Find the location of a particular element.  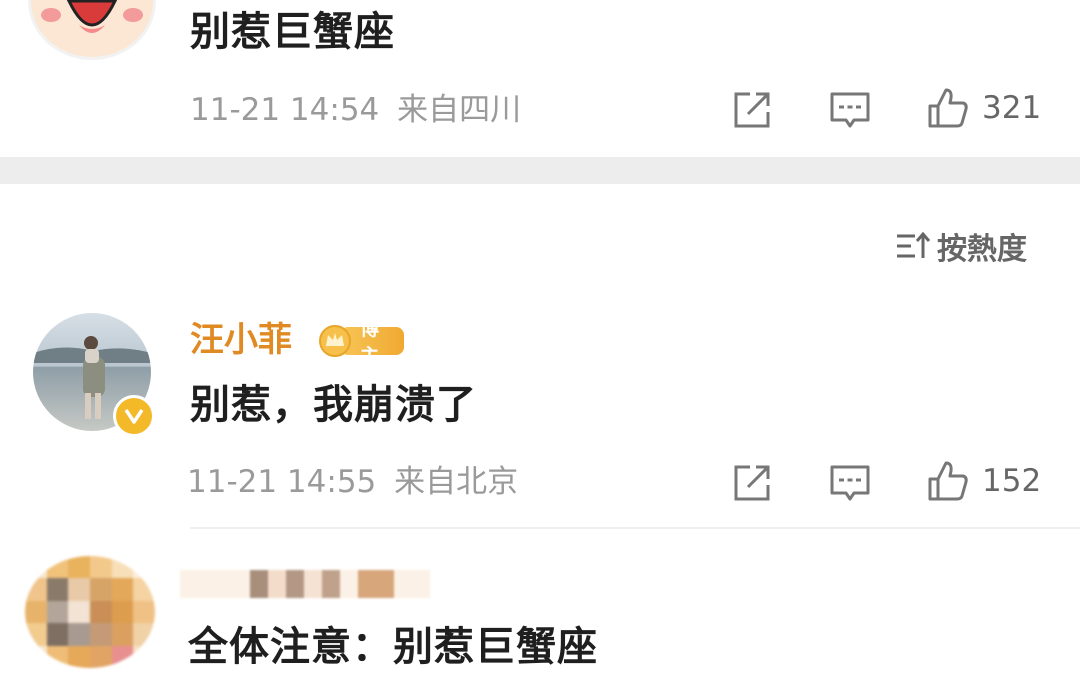

comment-meta: 11-21 14:54 来自四川 is located at coordinates (355, 110).